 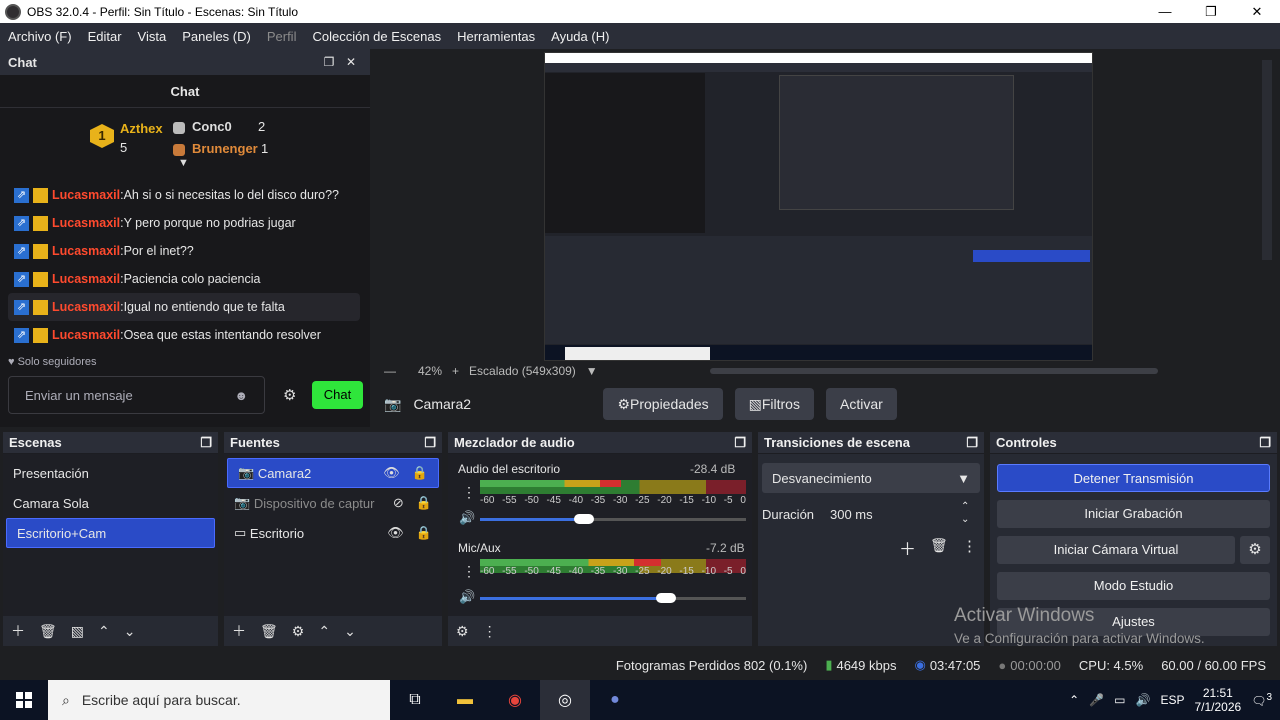 I want to click on source-item-selected: 📷 Camara2 👁 🔒, so click(x=333, y=473).